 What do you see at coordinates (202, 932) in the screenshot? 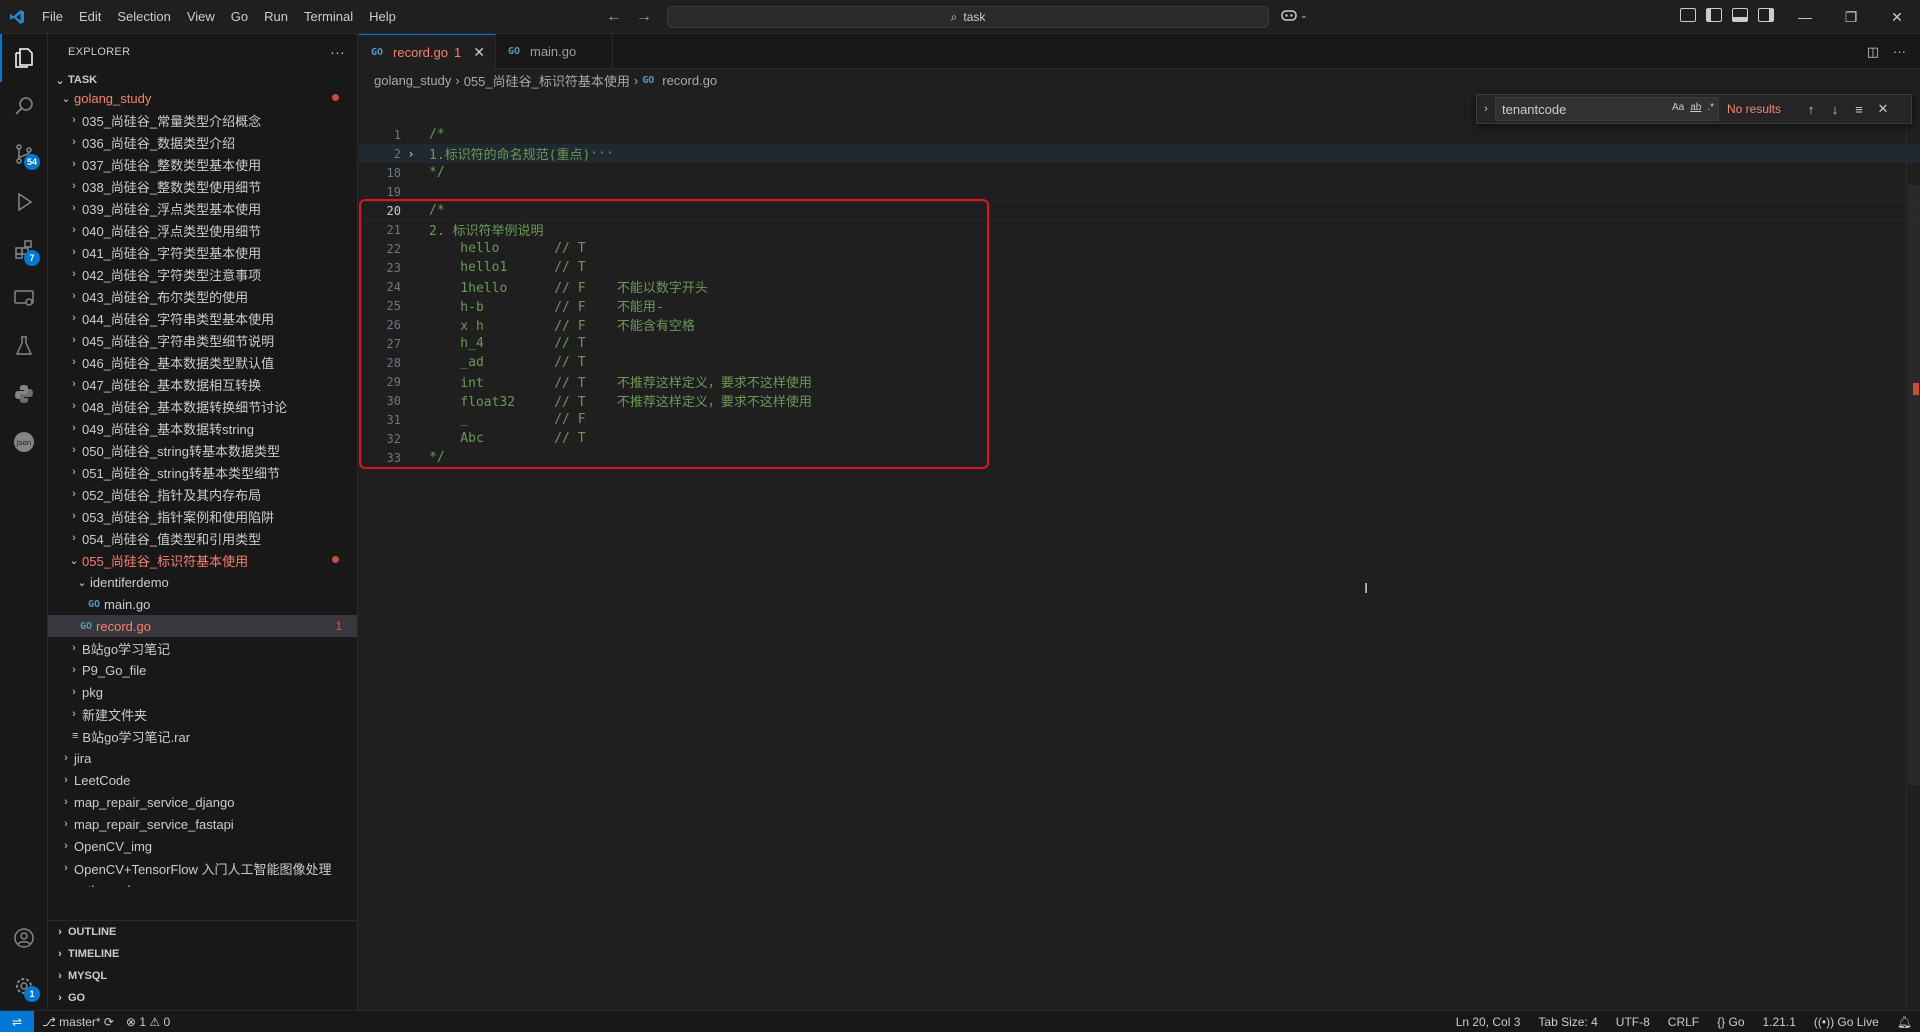
I see `section-outline: › OUTLINE` at bounding box center [202, 932].